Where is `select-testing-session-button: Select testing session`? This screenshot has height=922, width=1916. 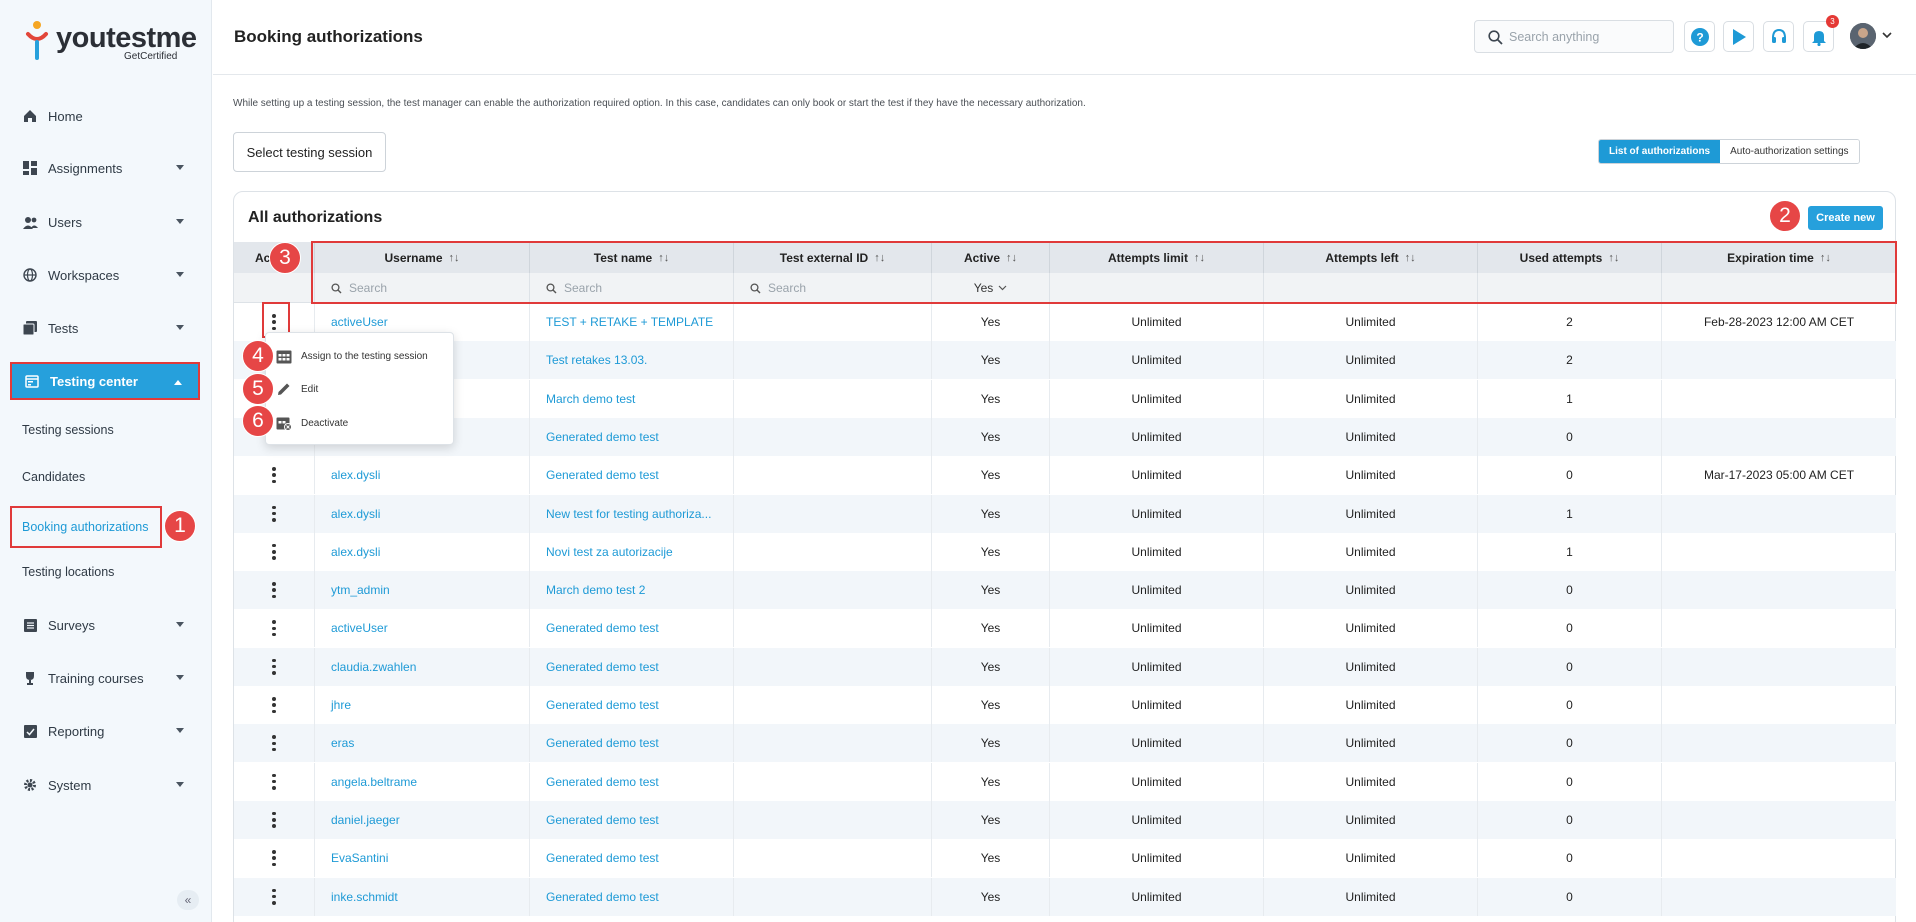 select-testing-session-button: Select testing session is located at coordinates (309, 152).